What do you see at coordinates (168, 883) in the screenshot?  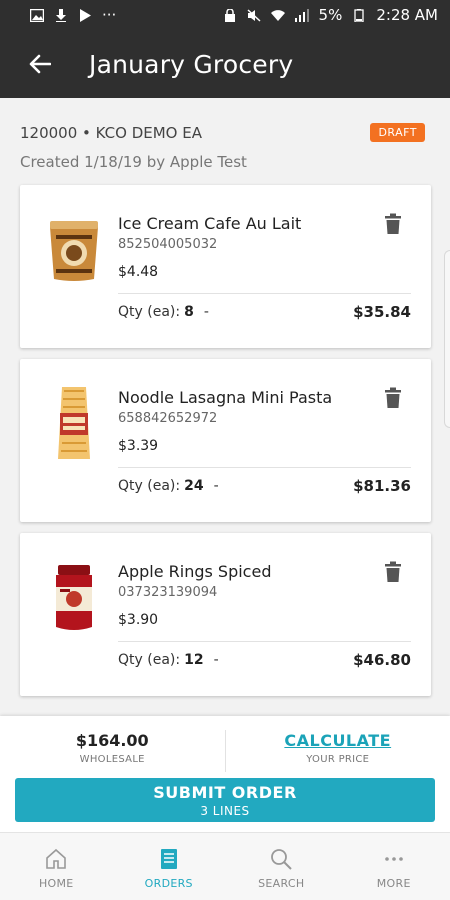 I see `nav-orders-label: ORDERS` at bounding box center [168, 883].